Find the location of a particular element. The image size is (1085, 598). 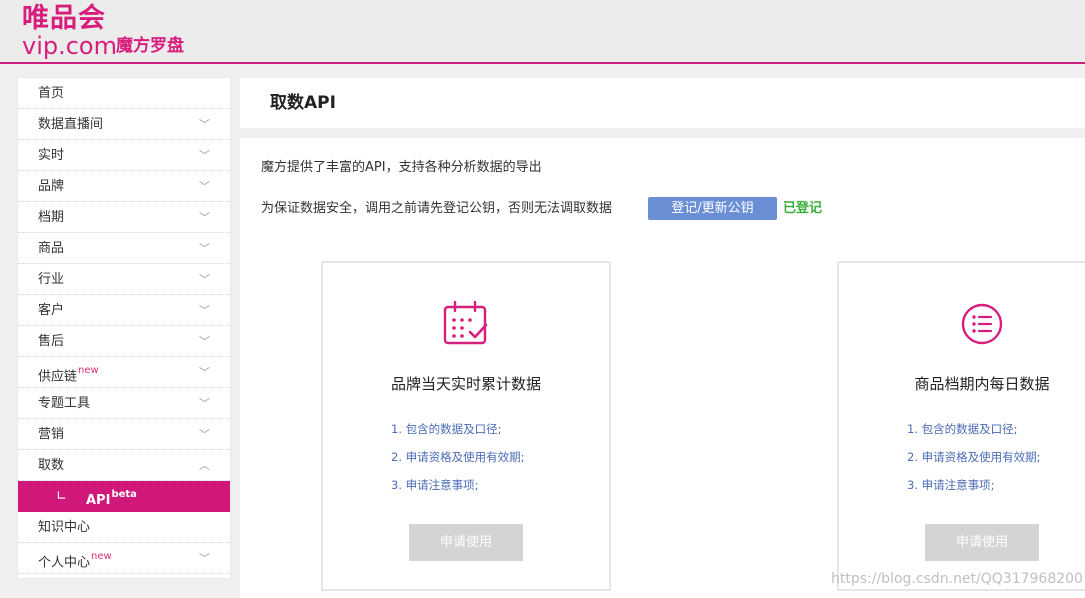

sidebar-item-label: 商品 is located at coordinates (51, 248).